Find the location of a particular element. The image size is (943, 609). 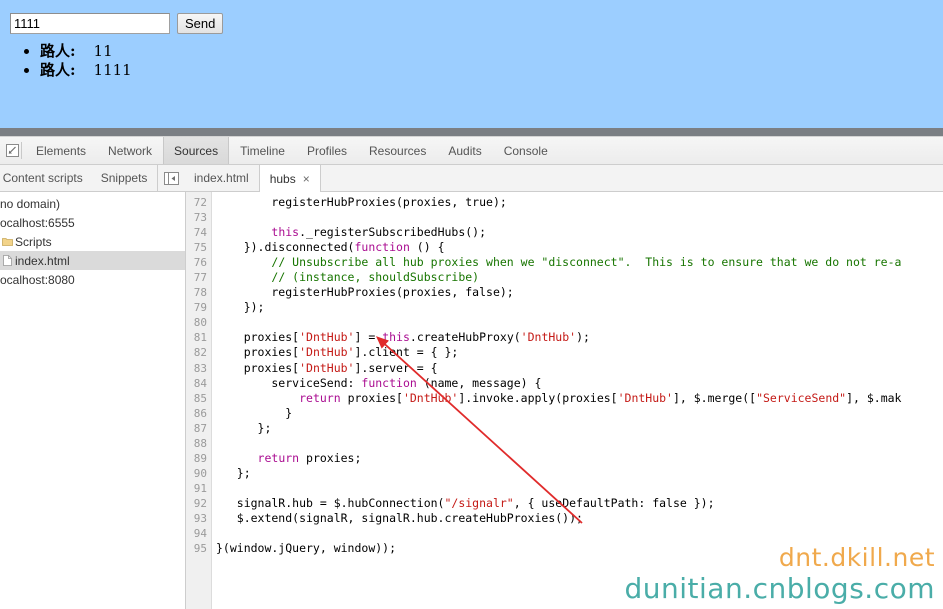

message-body: 1111 is located at coordinates (112, 70).